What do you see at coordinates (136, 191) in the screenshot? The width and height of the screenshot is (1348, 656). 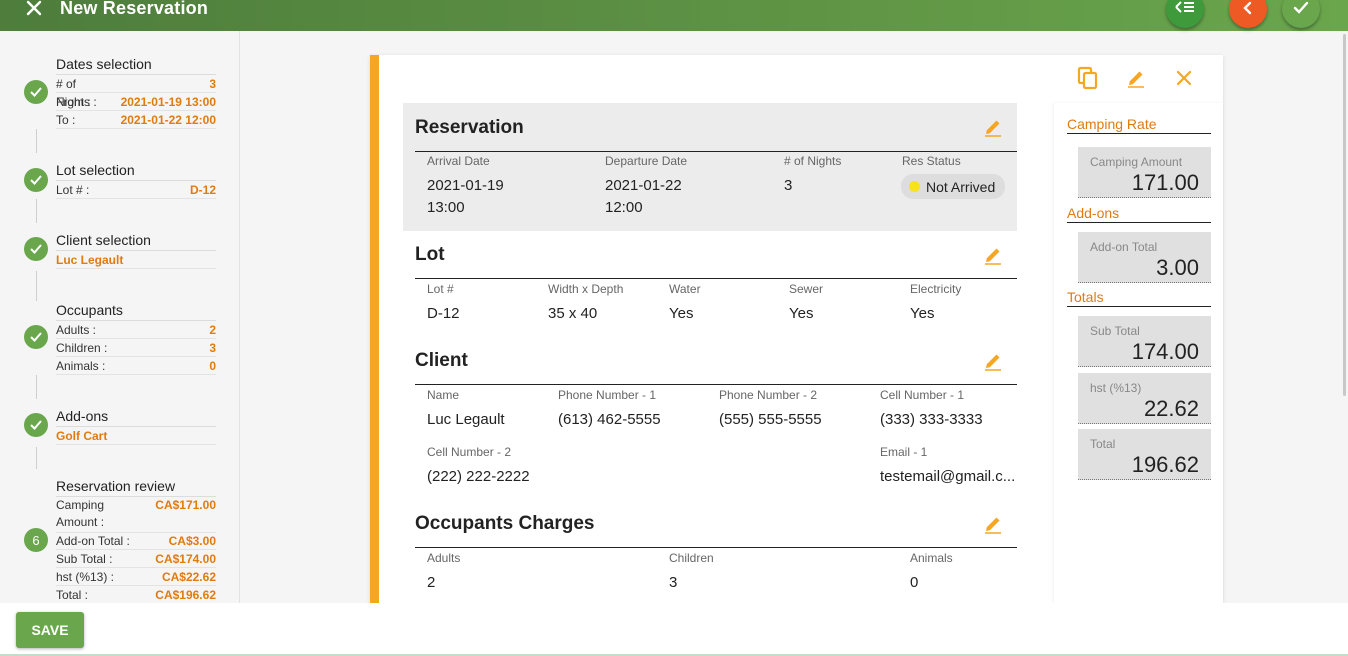 I see `sidebar-row-lot: Lot # : D-12` at bounding box center [136, 191].